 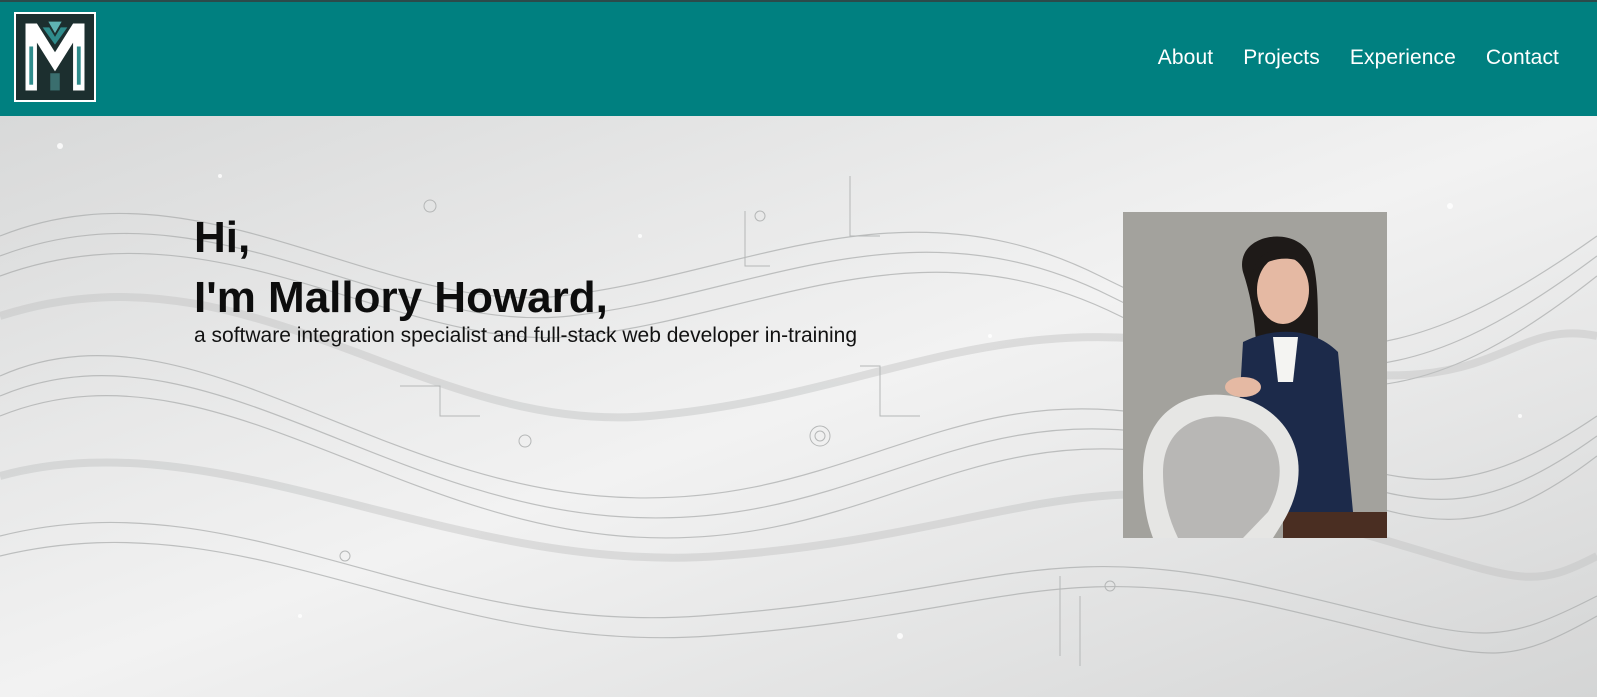 I want to click on monogram-logo-icon, so click(x=55, y=57).